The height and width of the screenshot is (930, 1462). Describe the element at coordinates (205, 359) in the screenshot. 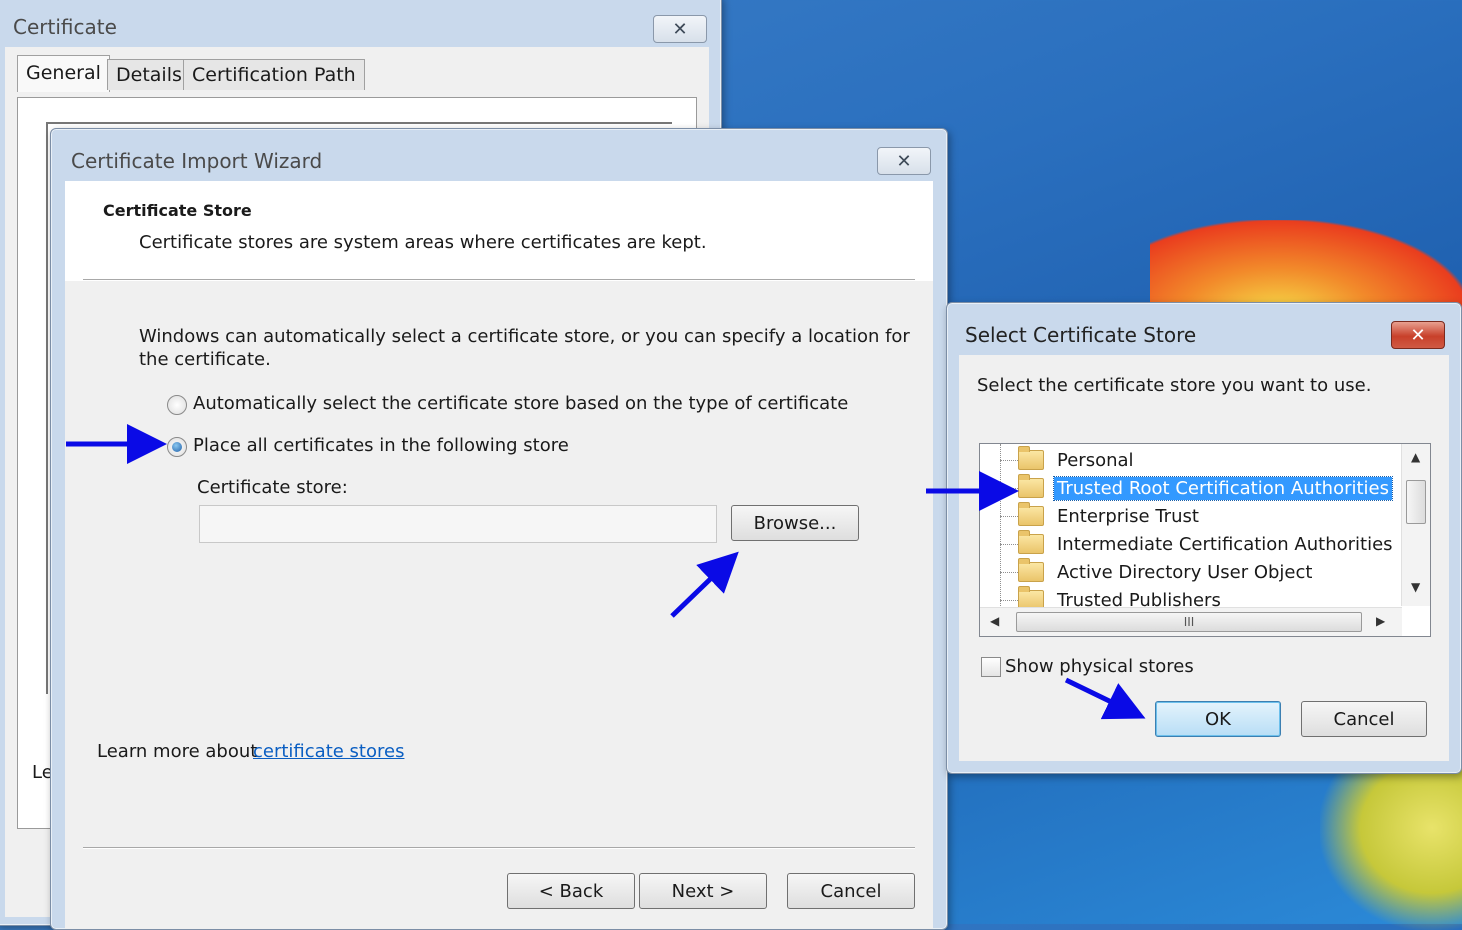

I see `intro-text-line2: the certificate.` at that location.